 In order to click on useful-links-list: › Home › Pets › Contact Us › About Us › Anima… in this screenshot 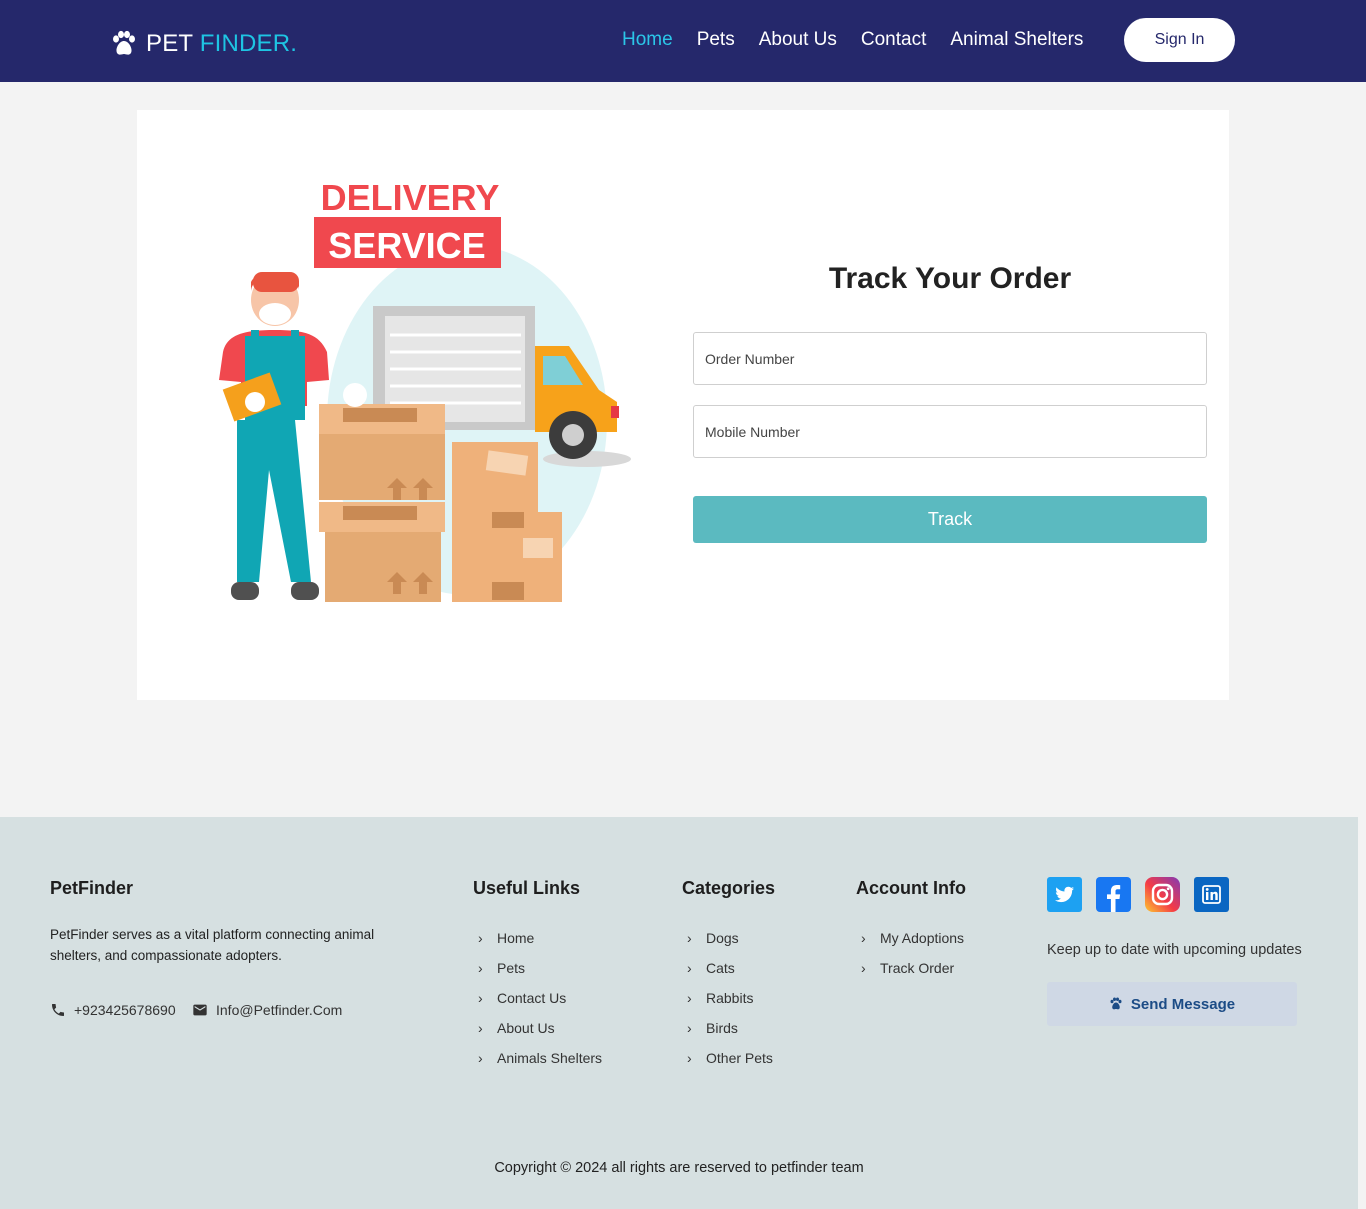, I will do `click(537, 998)`.